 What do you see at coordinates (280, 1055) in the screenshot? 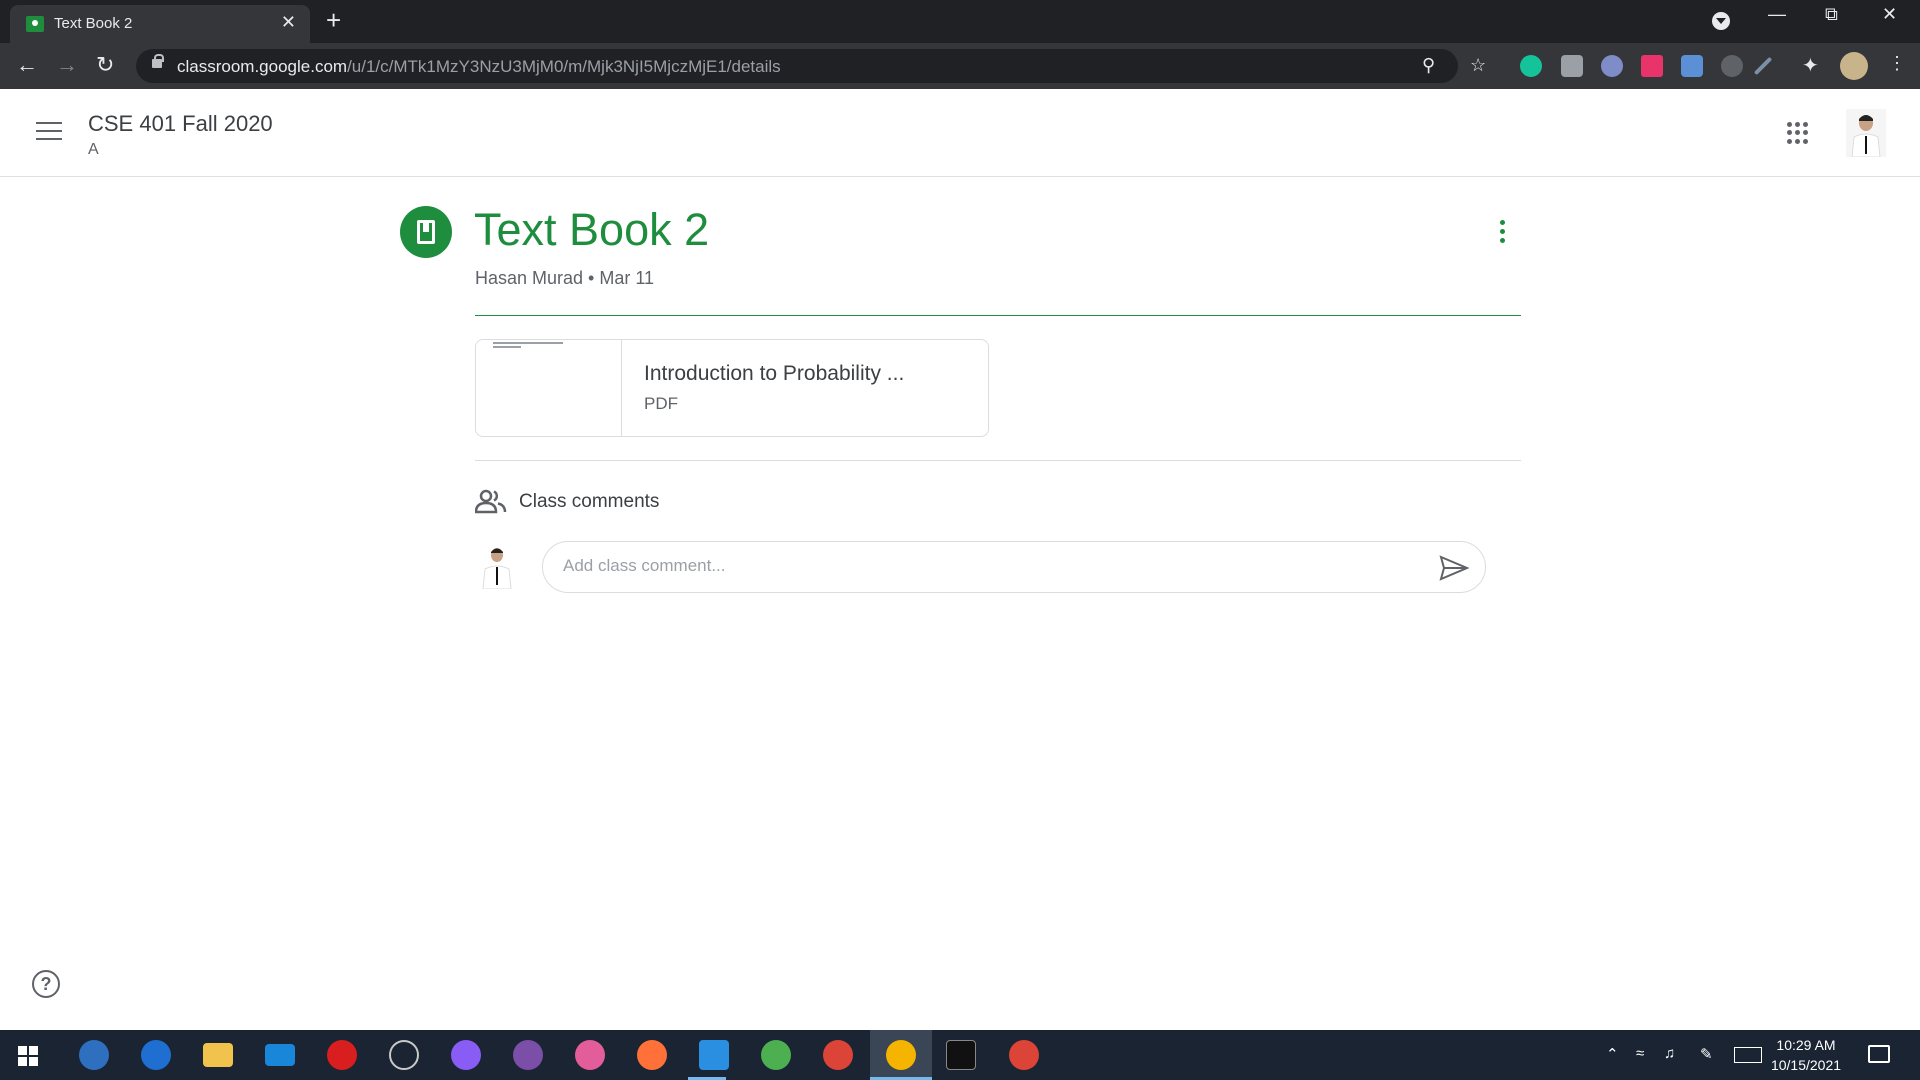
I see `mail-icon` at bounding box center [280, 1055].